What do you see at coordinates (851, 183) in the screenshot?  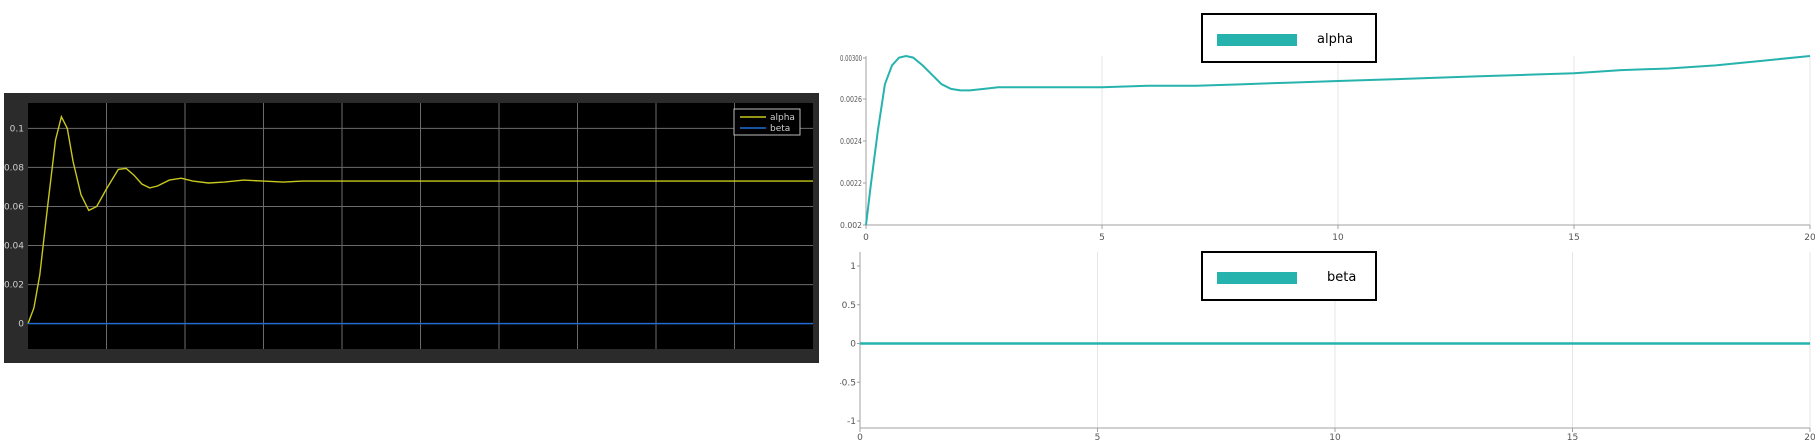 I see `alpha-y-tick-label: 0.0022` at bounding box center [851, 183].